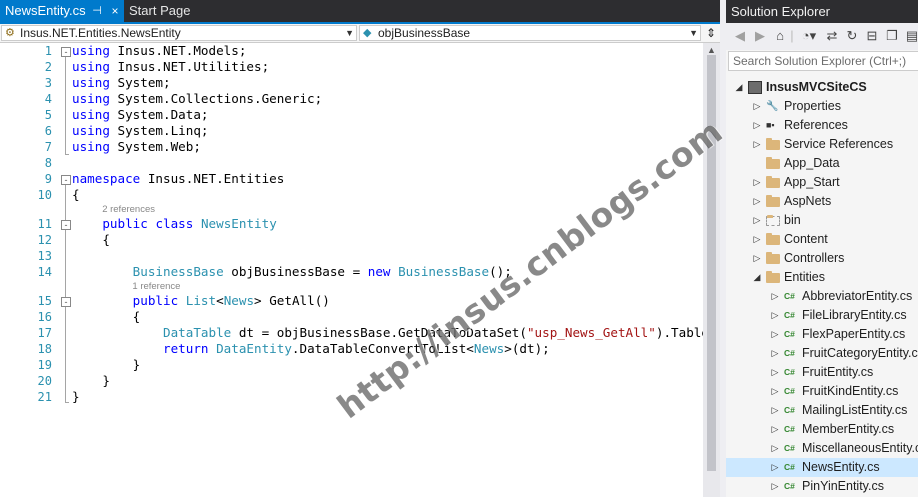 This screenshot has height=497, width=918. Describe the element at coordinates (872, 36) in the screenshot. I see `collapse-all-icon: ⊟` at that location.